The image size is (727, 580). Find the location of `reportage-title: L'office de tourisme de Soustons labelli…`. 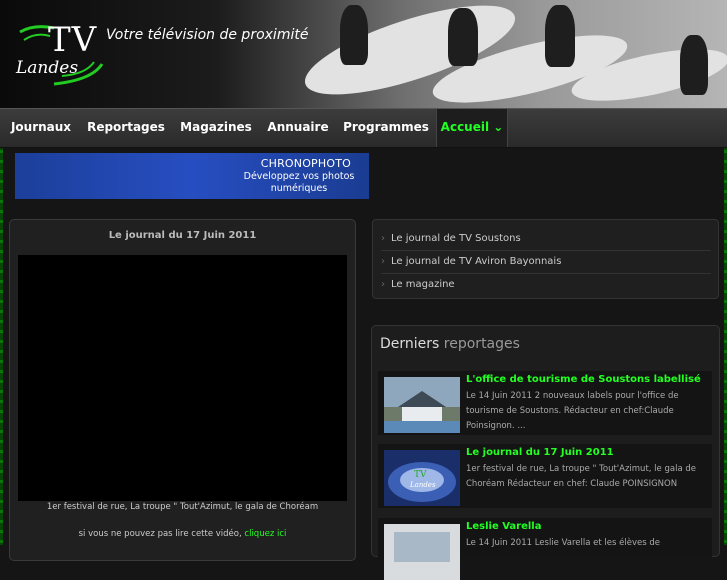

reportage-title: L'office de tourisme de Soustons labelli… is located at coordinates (583, 379).